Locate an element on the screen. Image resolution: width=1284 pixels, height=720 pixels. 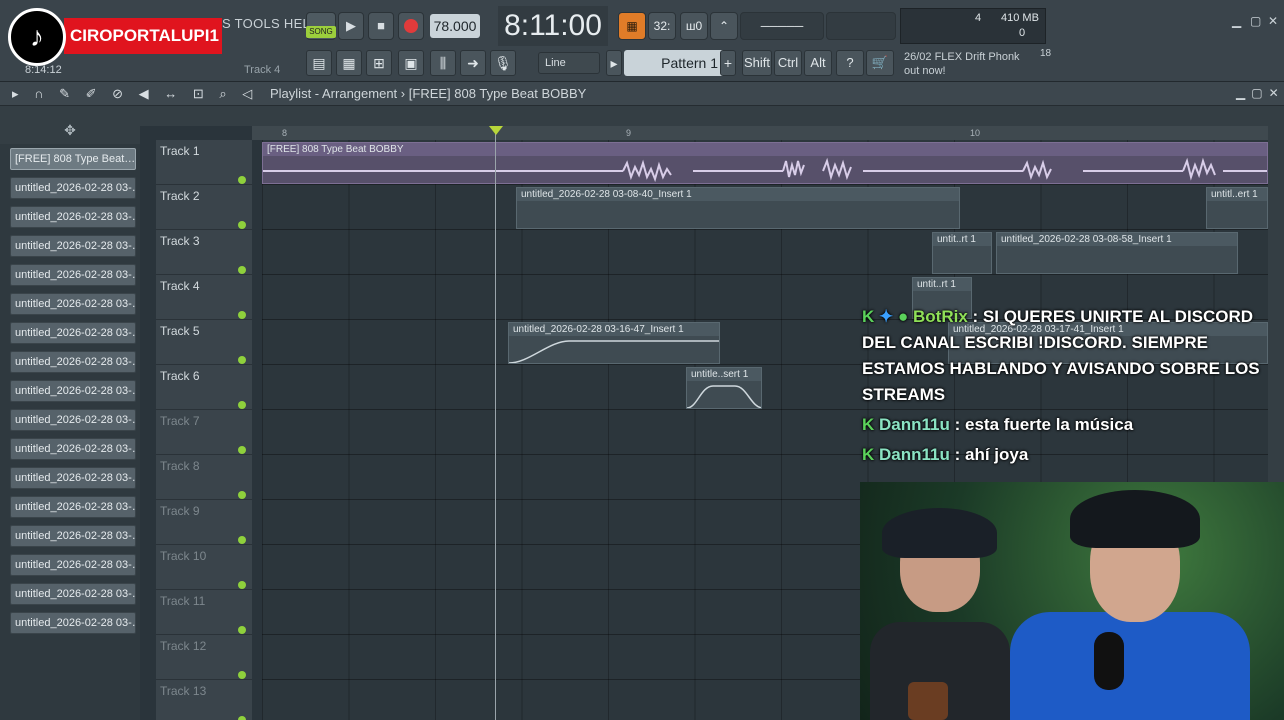
mixer-icon: ⫼ is located at coordinates (443, 63).